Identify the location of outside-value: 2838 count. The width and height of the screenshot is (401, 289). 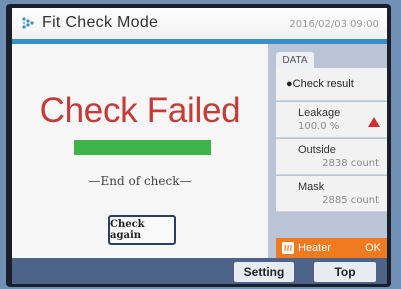
(350, 163).